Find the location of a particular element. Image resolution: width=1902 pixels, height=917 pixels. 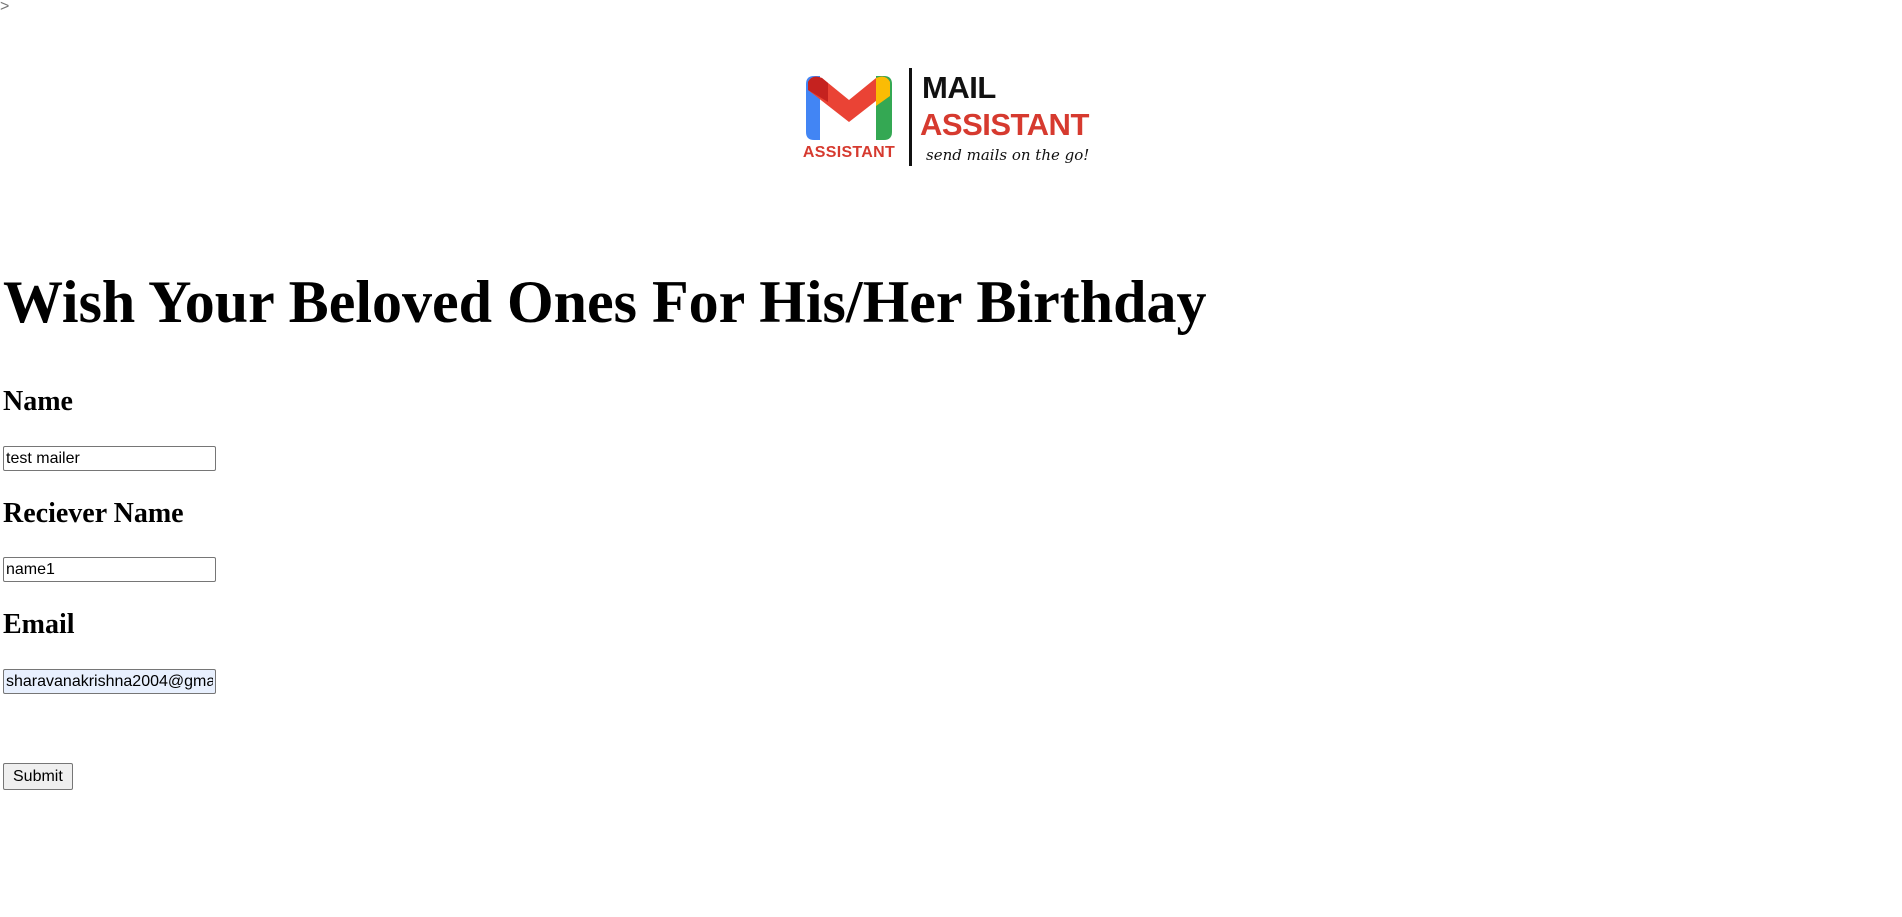

submit-button: Submit is located at coordinates (38, 776).